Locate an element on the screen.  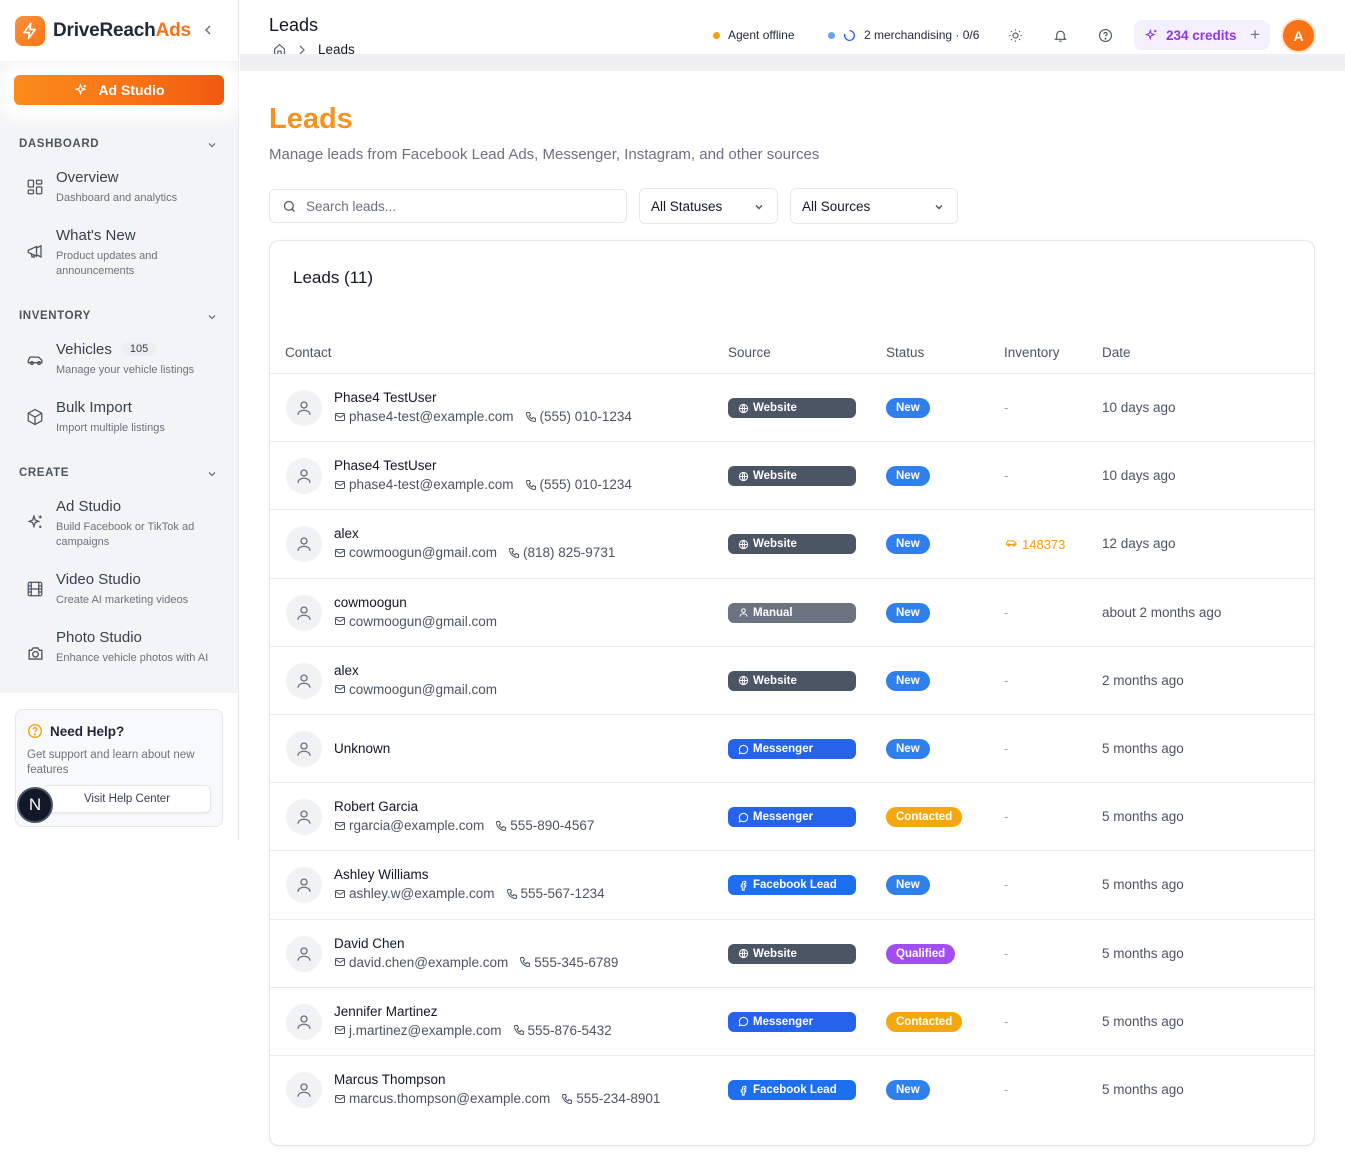
ad-studio-wrapper: Ad Studio is located at coordinates (119, 95).